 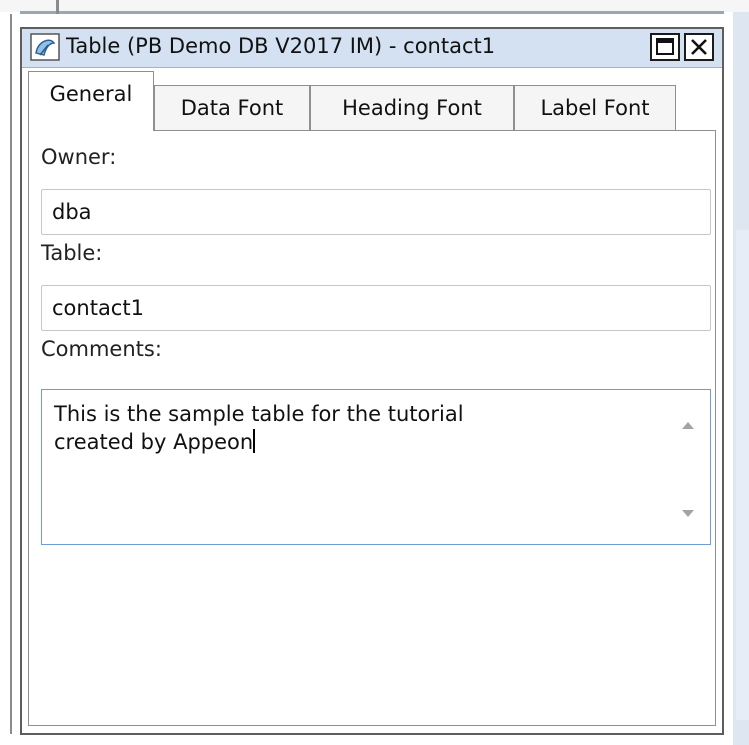 What do you see at coordinates (376, 308) in the screenshot?
I see `table-name-field: contact1` at bounding box center [376, 308].